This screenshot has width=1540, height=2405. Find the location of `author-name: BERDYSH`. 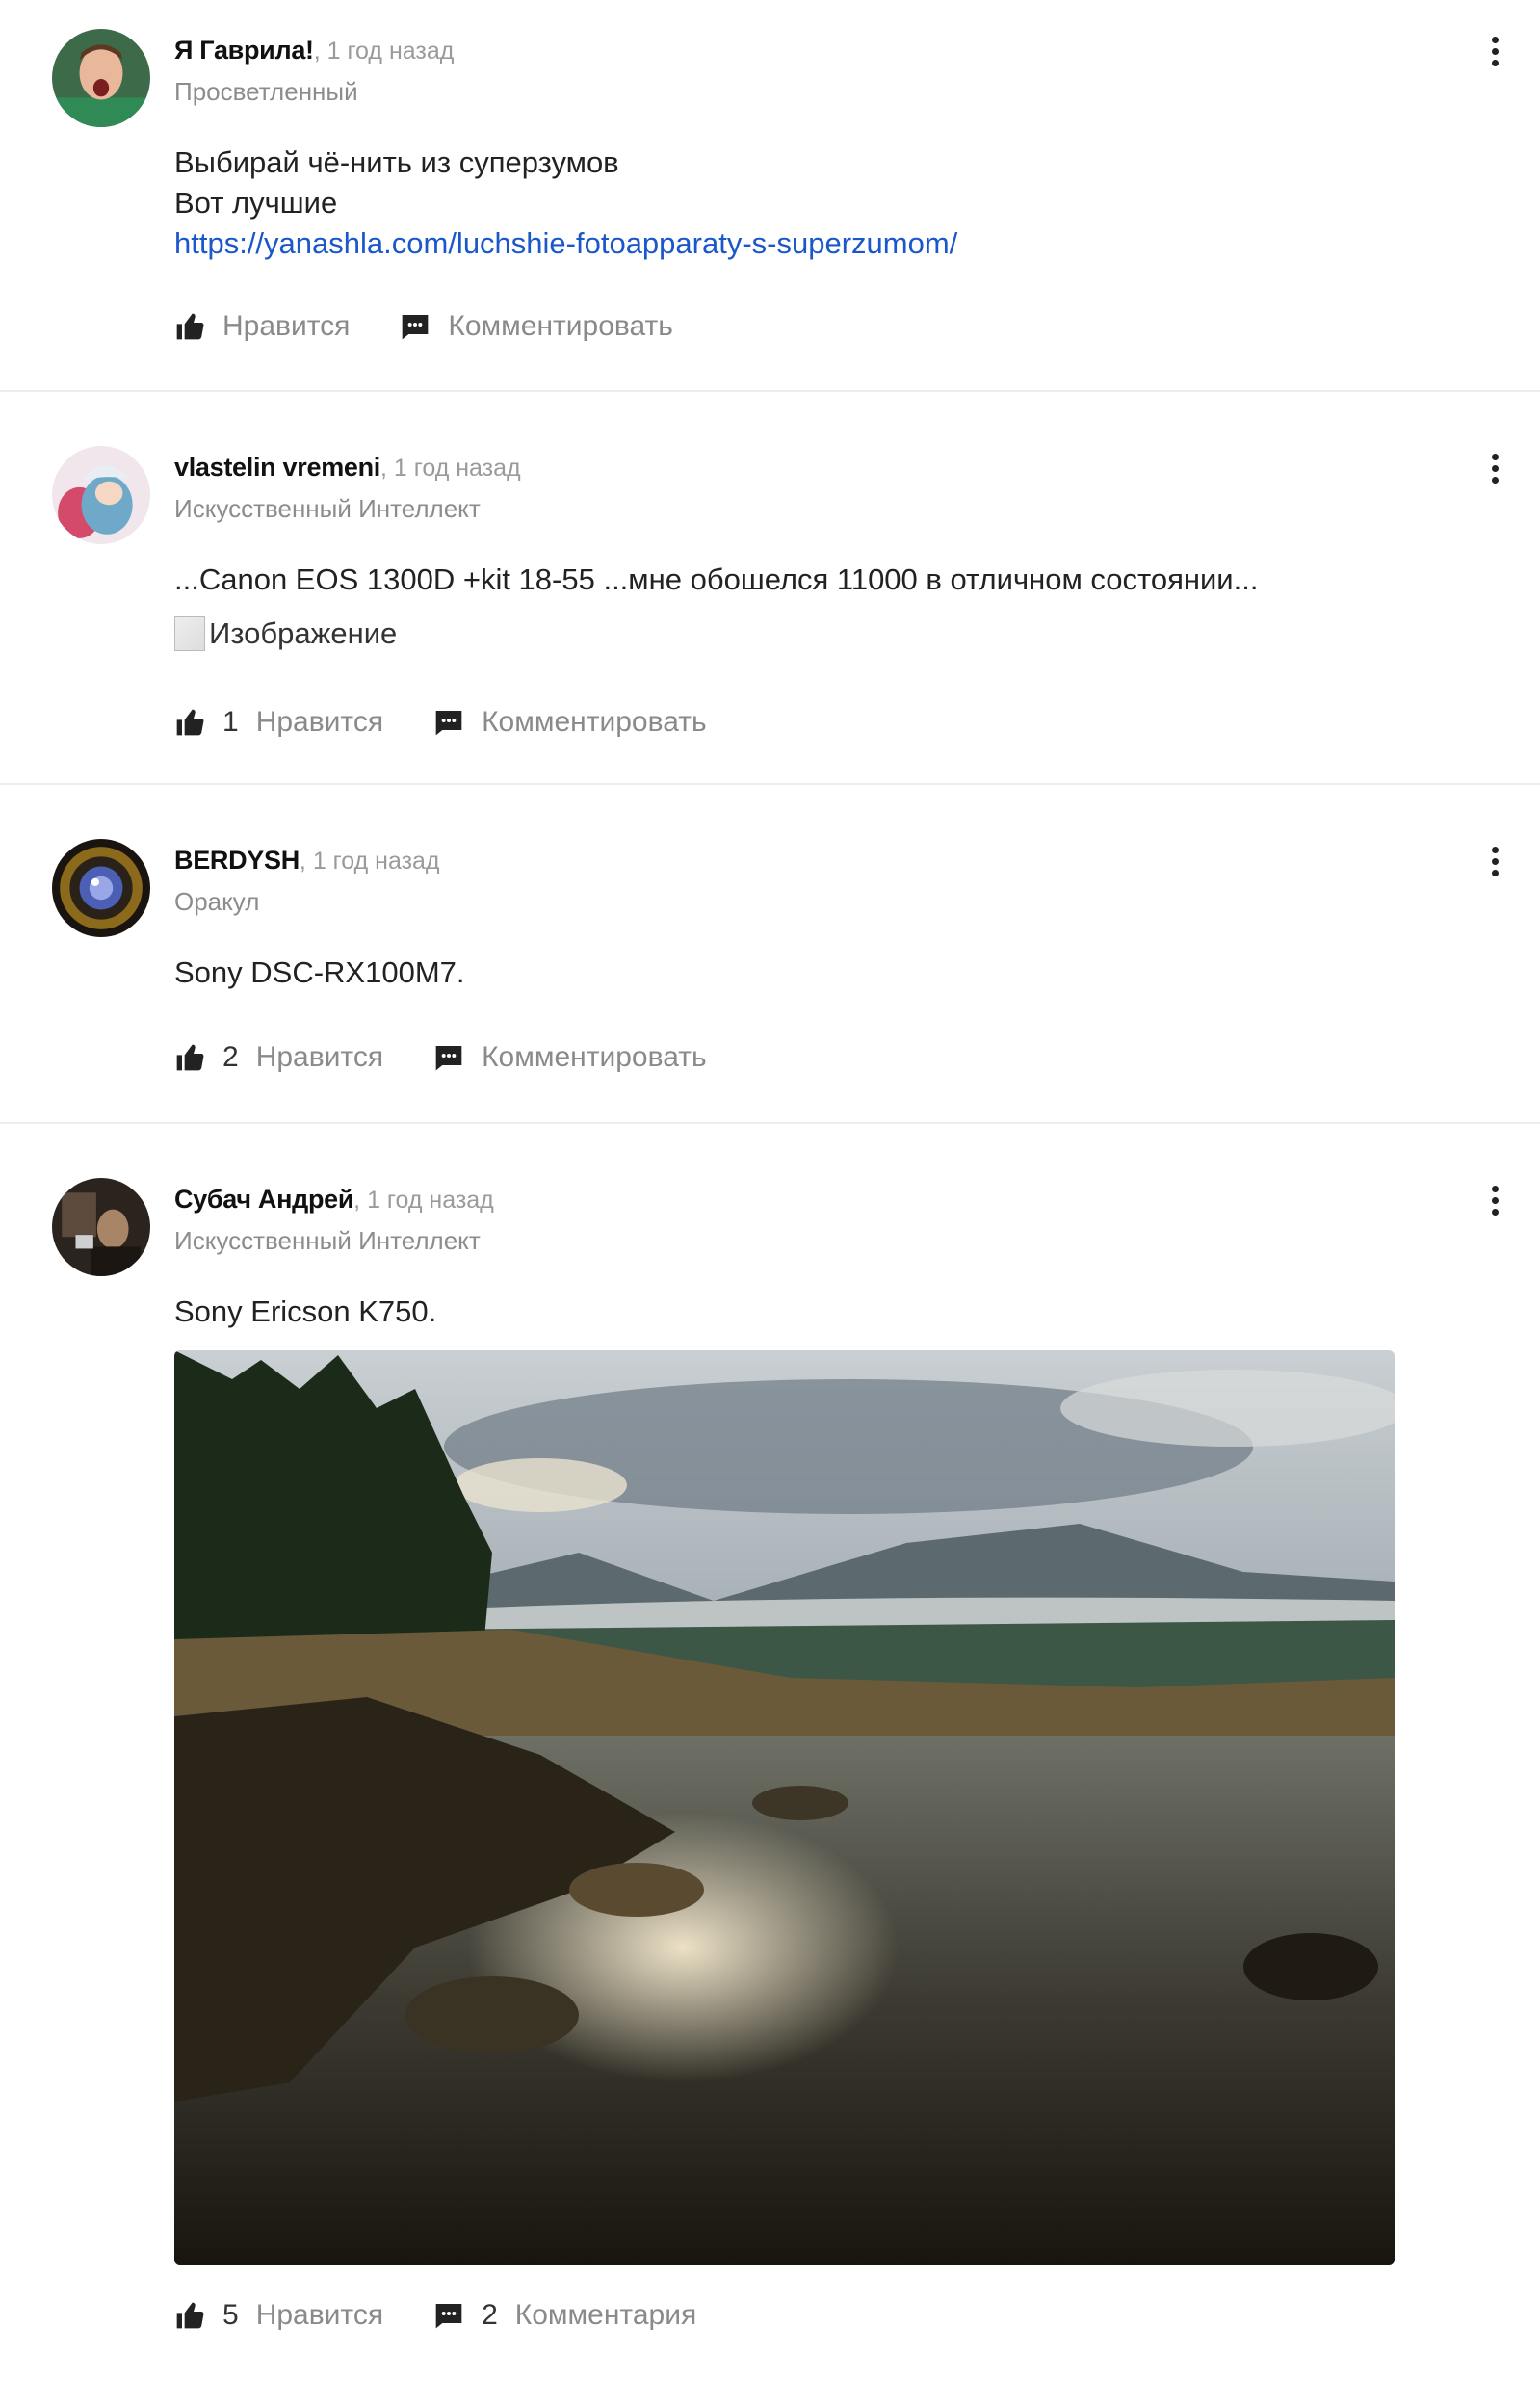

author-name: BERDYSH is located at coordinates (237, 860).